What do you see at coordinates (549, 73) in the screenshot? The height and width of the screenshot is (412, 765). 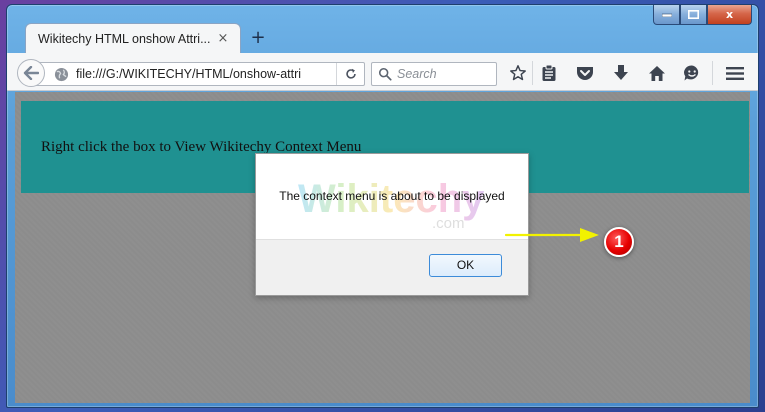 I see `reading-list-icon` at bounding box center [549, 73].